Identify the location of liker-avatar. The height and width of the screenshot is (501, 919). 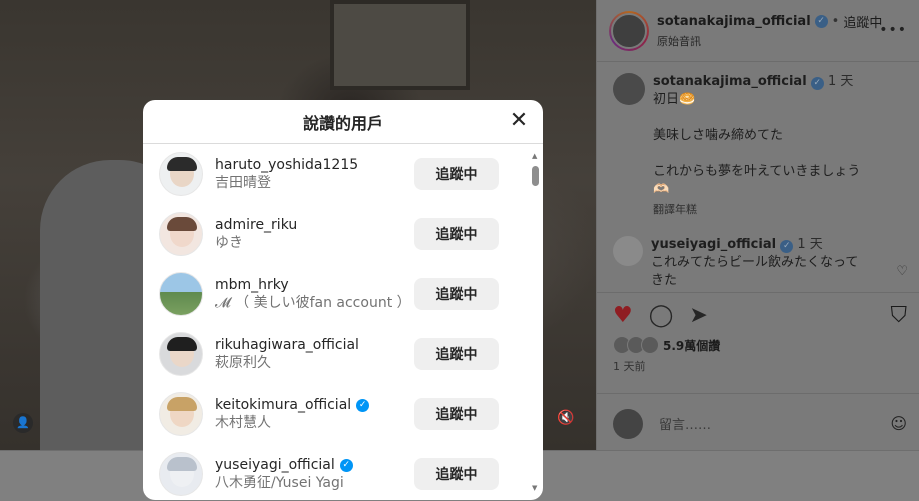
(650, 345).